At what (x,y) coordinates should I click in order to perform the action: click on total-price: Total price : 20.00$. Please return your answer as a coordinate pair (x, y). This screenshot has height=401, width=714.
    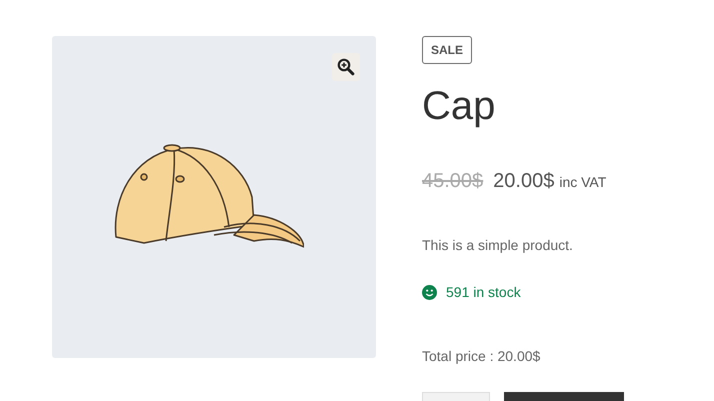
    Looking at the image, I should click on (481, 356).